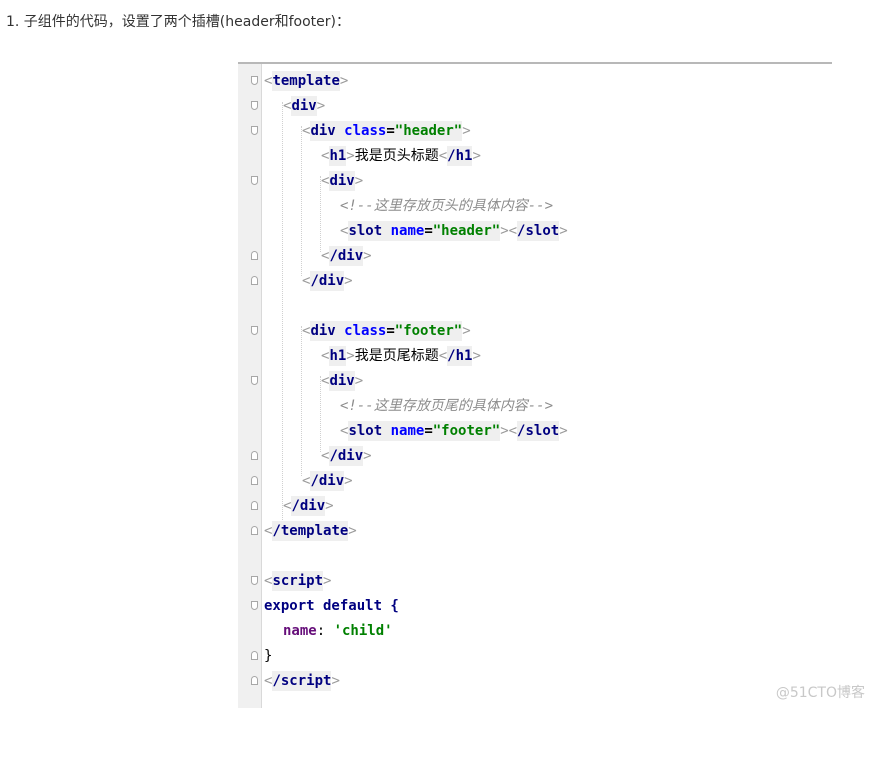 Image resolution: width=869 pixels, height=765 pixels. Describe the element at coordinates (363, 631) in the screenshot. I see `string-value: 'child'` at that location.